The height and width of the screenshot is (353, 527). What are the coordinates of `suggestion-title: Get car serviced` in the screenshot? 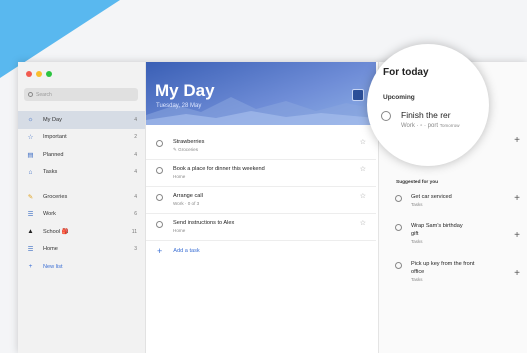 It's located at (431, 197).